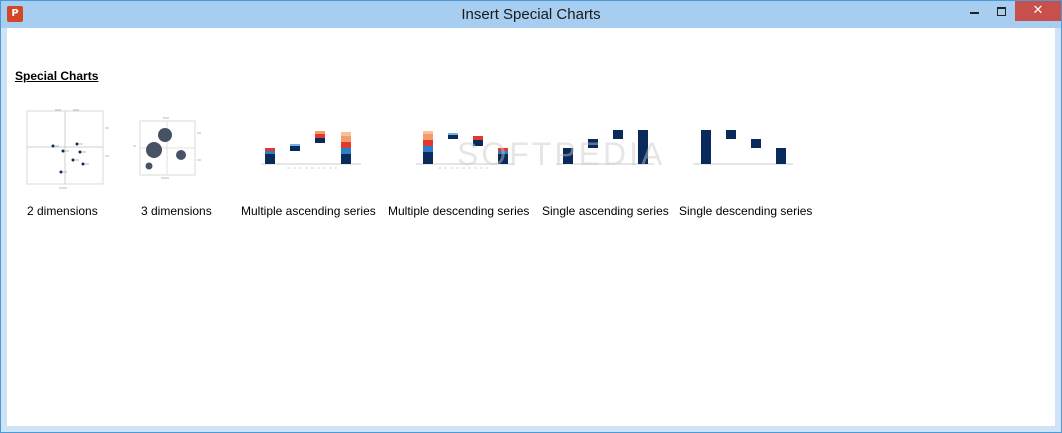  I want to click on three-dimensions-thumbnail, so click(167, 148).